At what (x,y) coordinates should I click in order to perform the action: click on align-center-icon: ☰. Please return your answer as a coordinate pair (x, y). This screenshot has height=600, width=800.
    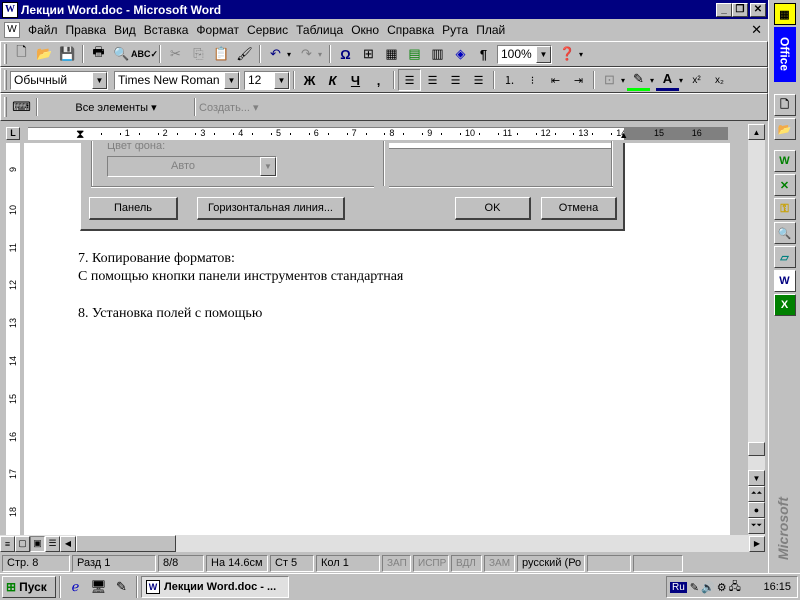
    Looking at the image, I should click on (432, 80).